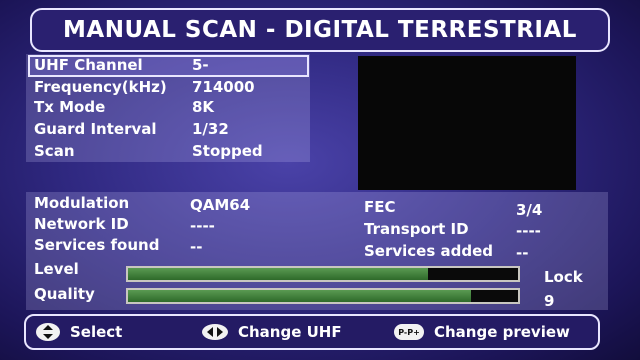  Describe the element at coordinates (97, 245) in the screenshot. I see `services-found-label: Services found` at that location.